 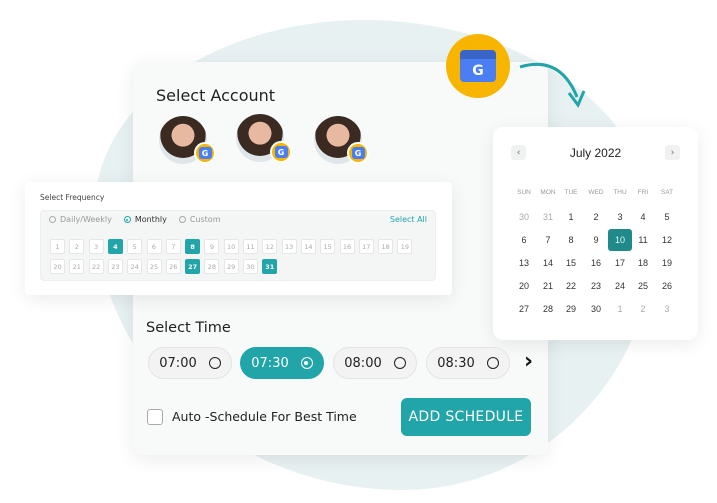 I want to click on frequency-day-26: 26, so click(x=173, y=266).